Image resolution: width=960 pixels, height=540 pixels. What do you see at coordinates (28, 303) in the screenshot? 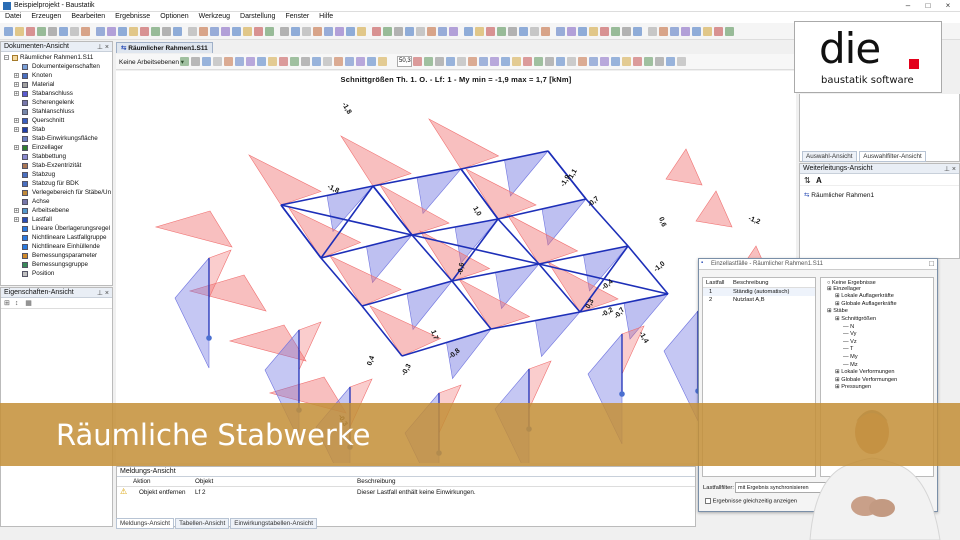
I see `property-pages-icon: ▦` at bounding box center [28, 303].